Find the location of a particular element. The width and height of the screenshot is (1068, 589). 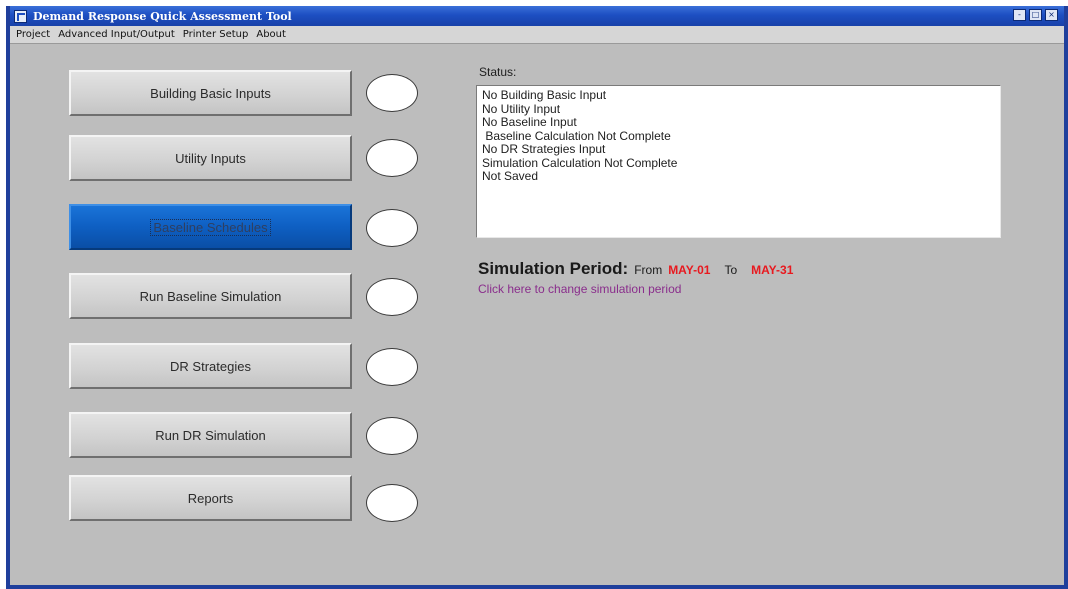

utility-inputs-button: Utility Inputs is located at coordinates (210, 158).